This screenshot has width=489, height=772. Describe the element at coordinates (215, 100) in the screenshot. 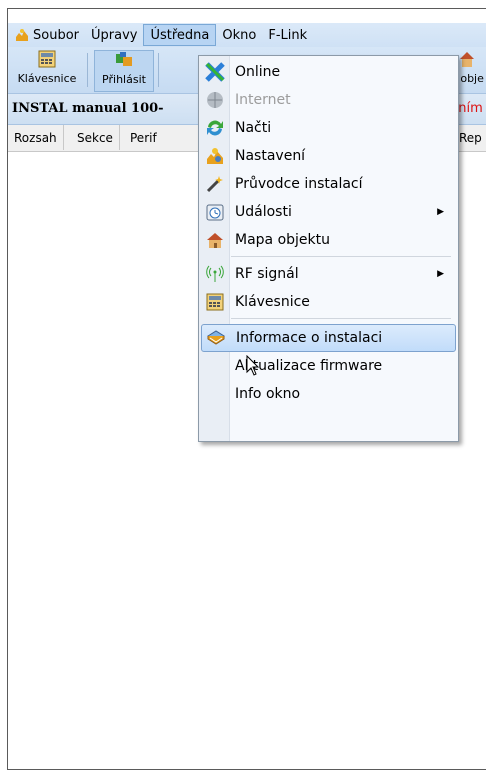

I see `internet-icon` at that location.